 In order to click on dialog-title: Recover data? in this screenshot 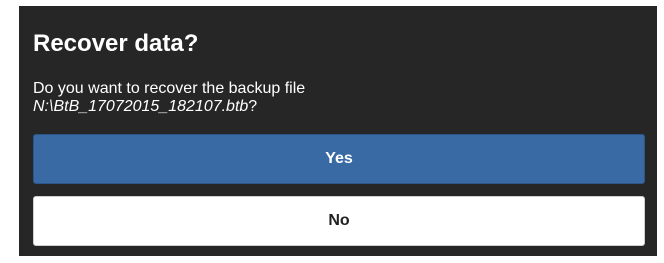, I will do `click(116, 43)`.